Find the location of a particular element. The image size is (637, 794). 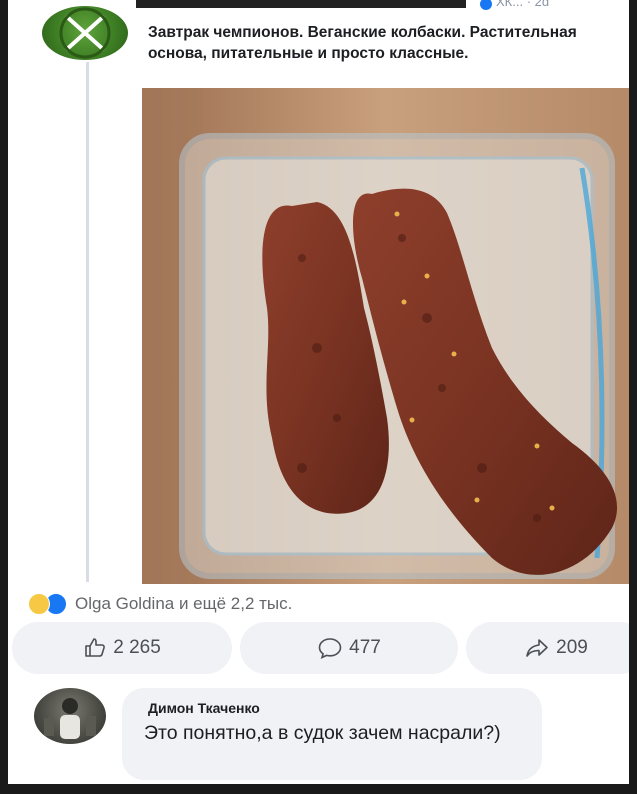

like-button: 2 265 is located at coordinates (122, 648).